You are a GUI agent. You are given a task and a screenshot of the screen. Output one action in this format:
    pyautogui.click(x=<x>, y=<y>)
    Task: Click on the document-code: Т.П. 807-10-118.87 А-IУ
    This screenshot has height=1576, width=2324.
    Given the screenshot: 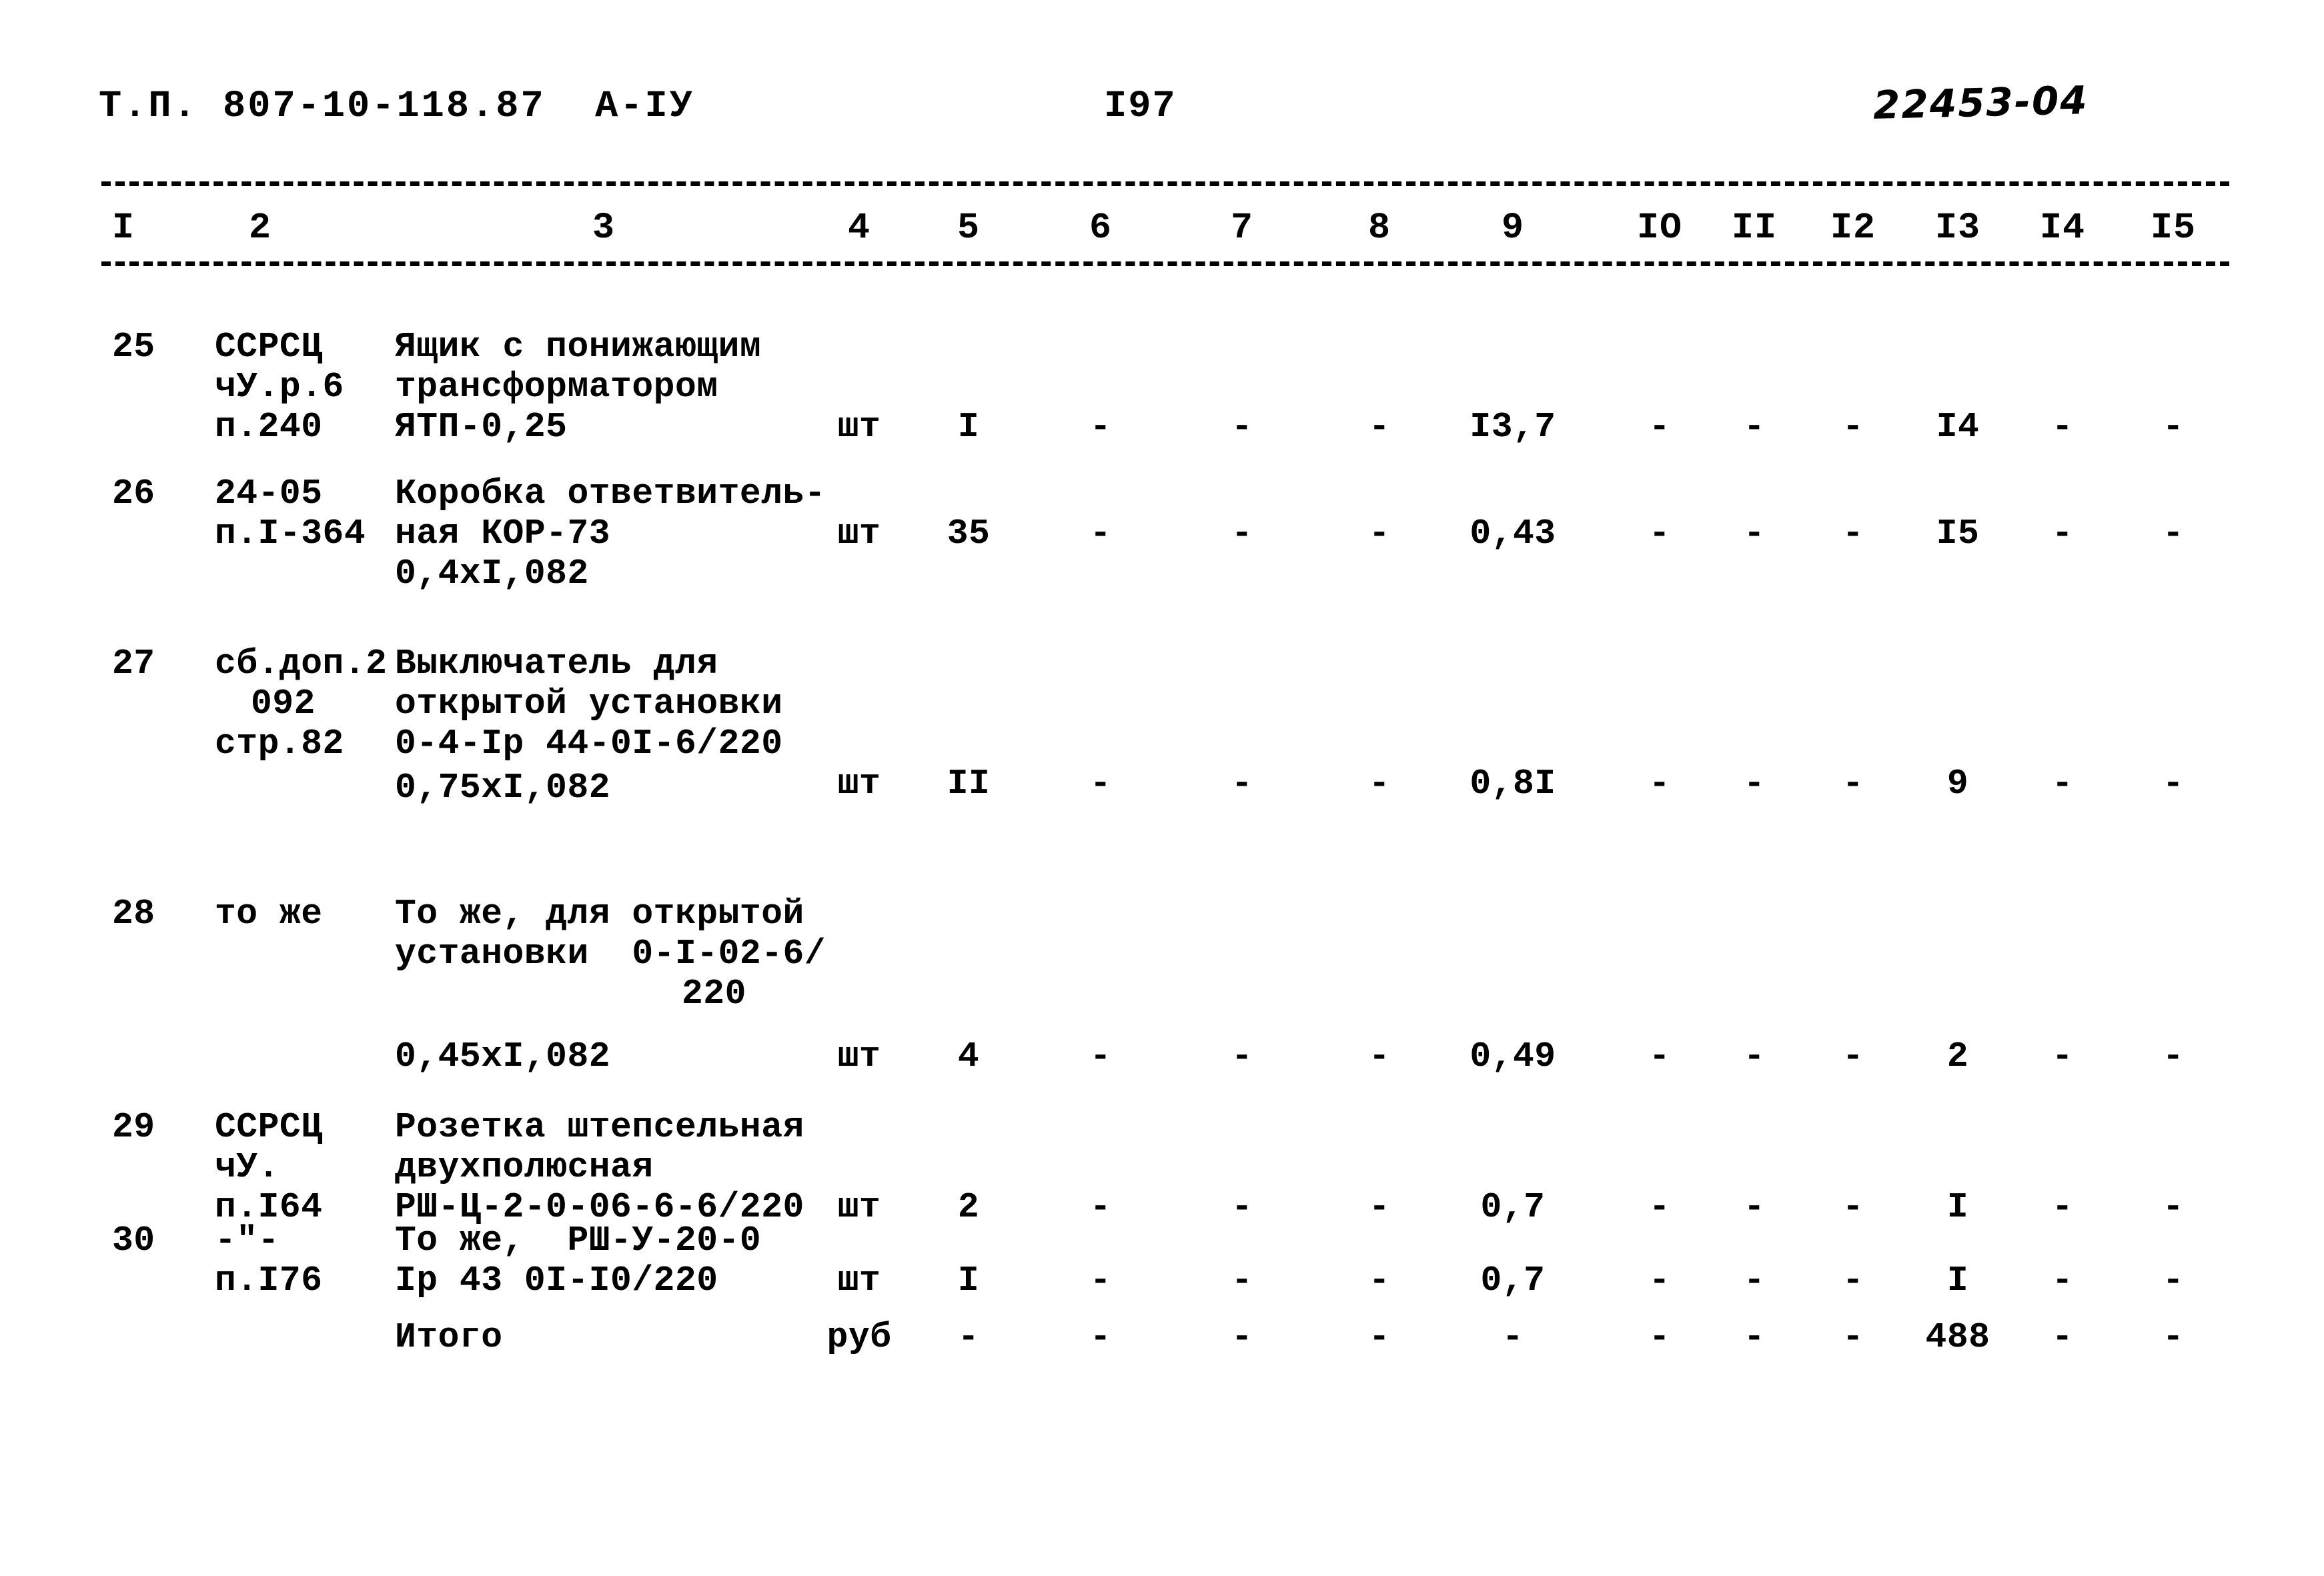 What is the action you would take?
    pyautogui.click(x=397, y=107)
    